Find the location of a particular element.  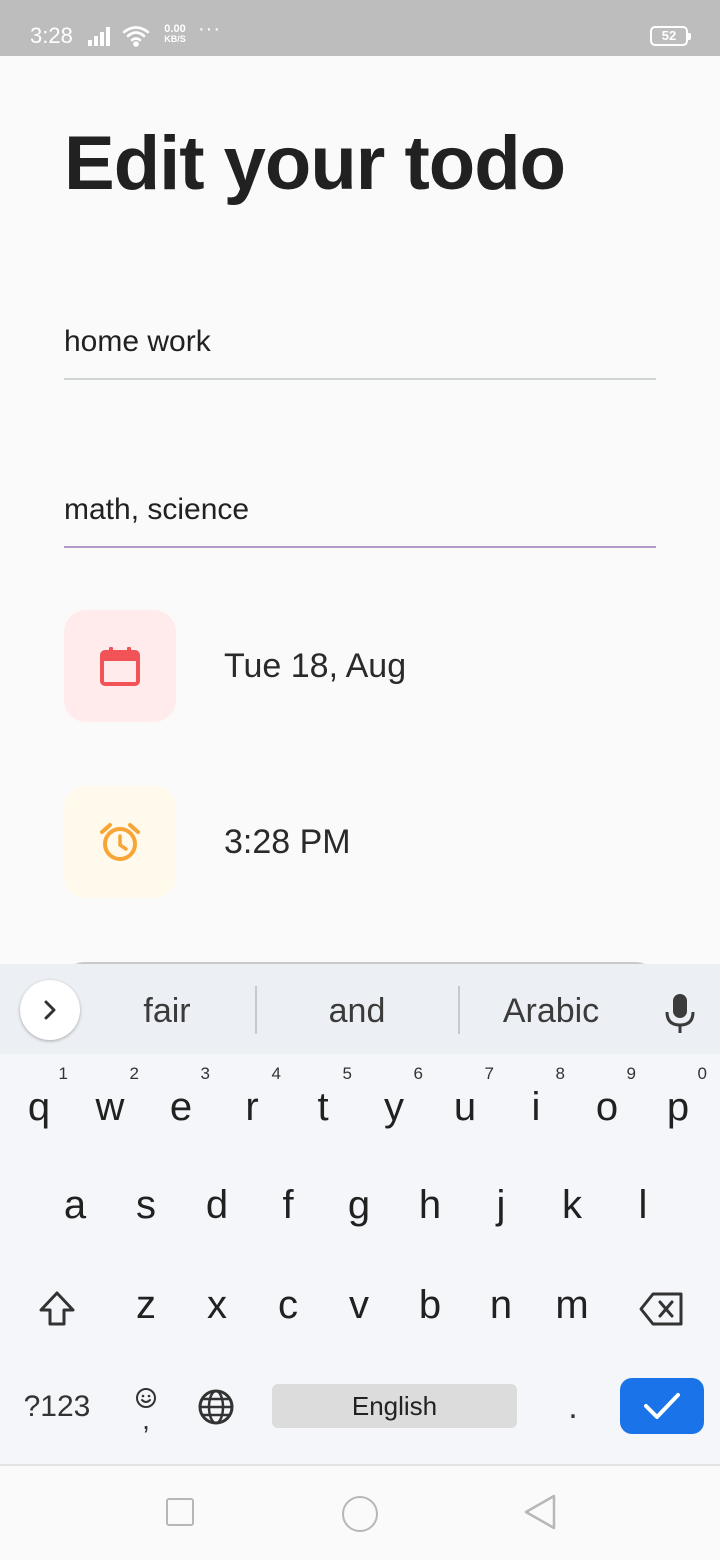

key-letter: v is located at coordinates (359, 1305).